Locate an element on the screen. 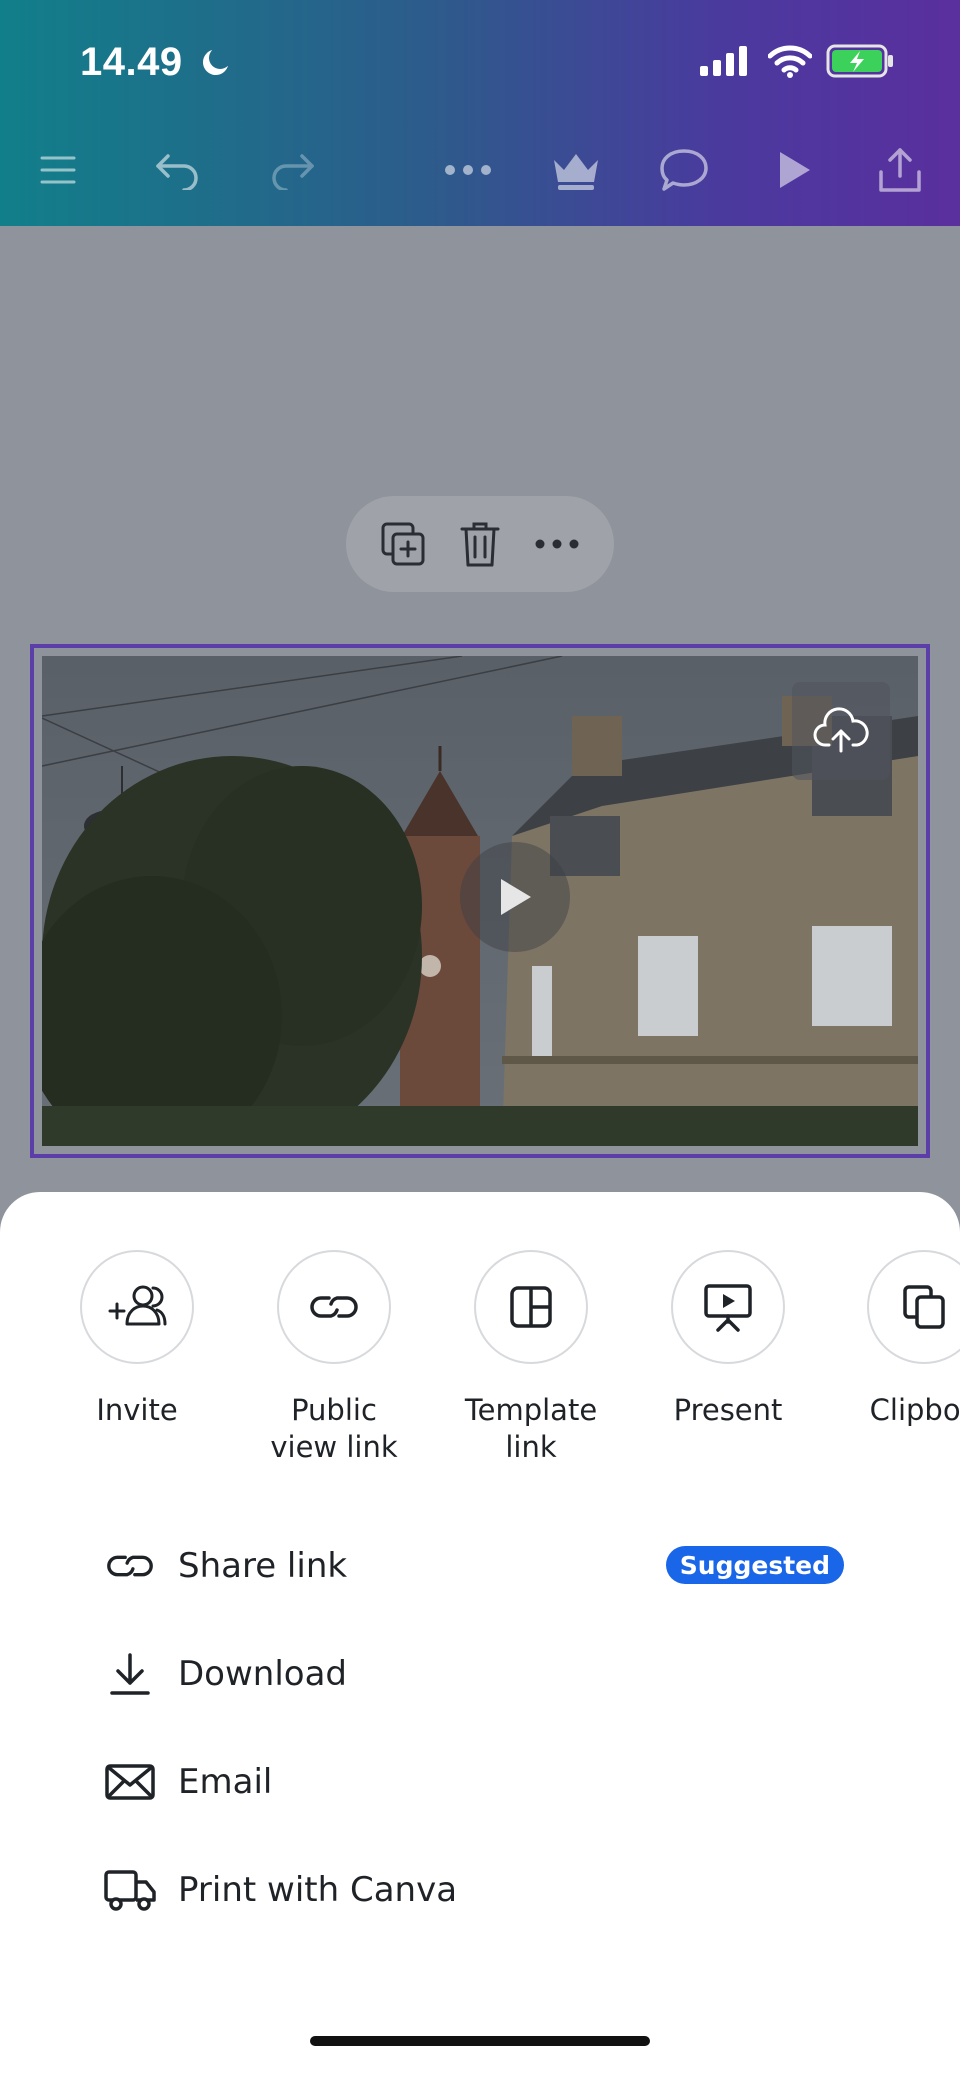 The image size is (960, 2078). upload-cloud-icon is located at coordinates (841, 731).